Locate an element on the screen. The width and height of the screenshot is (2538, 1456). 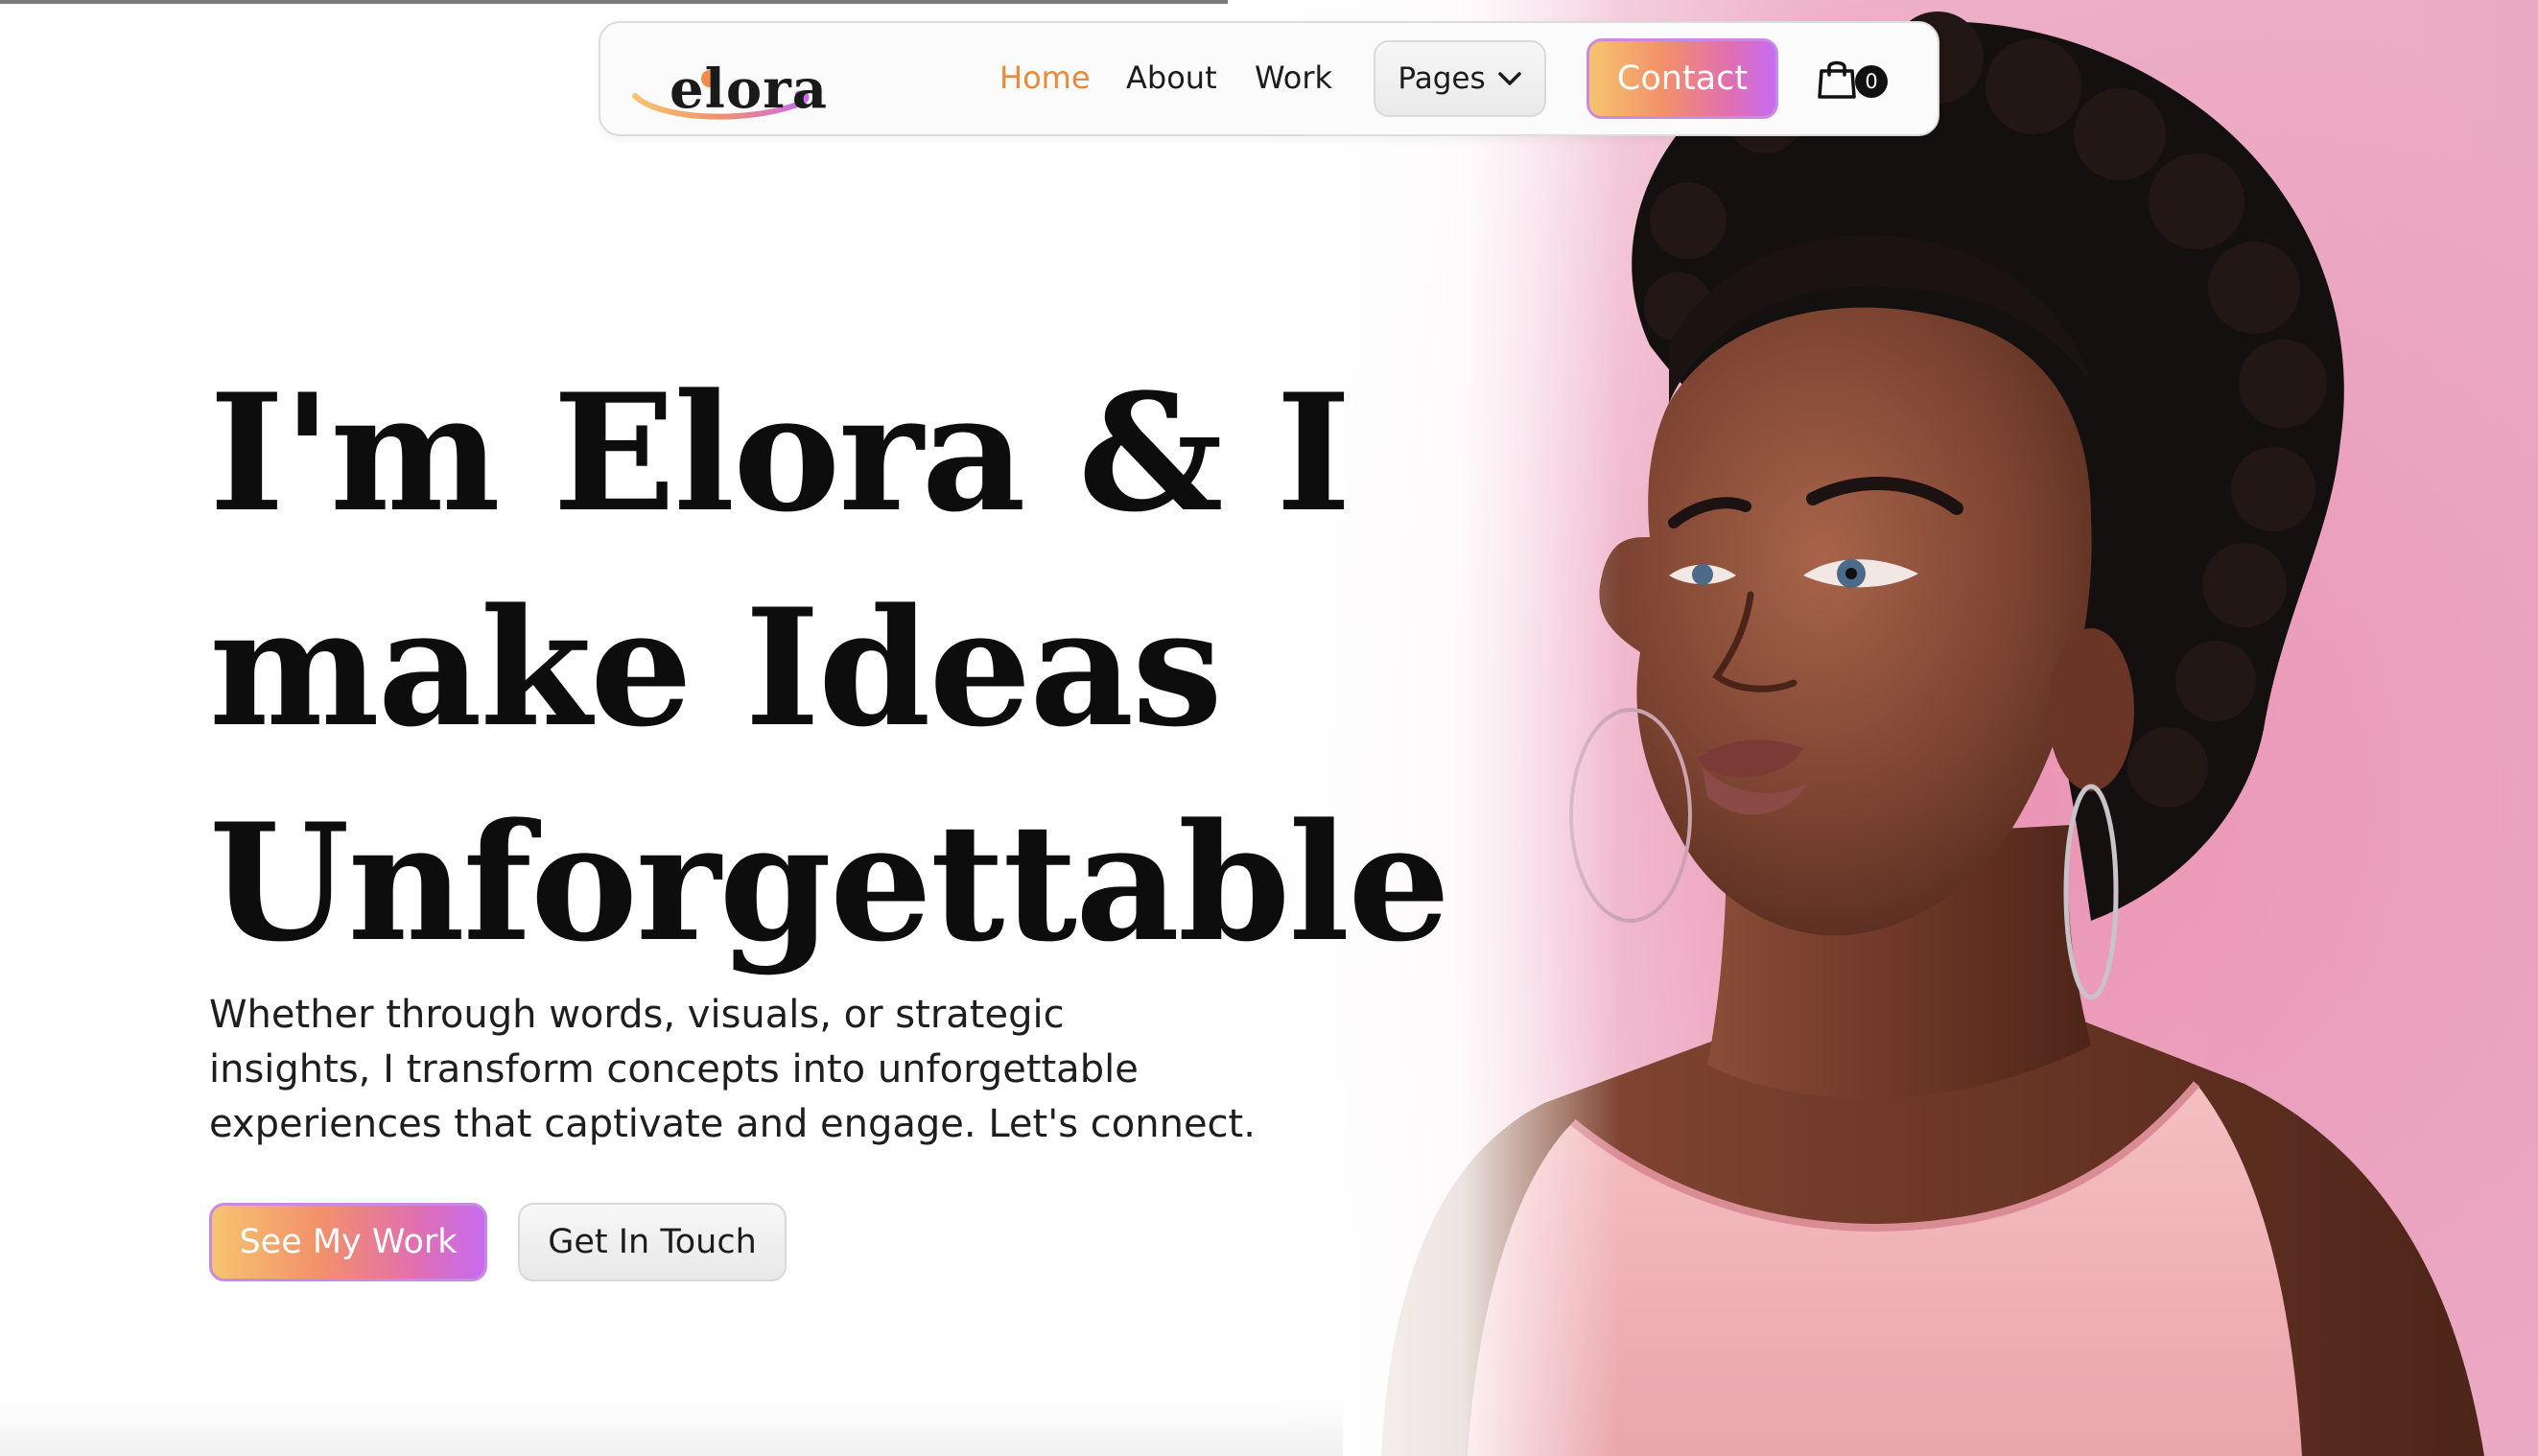
pages-dropdown-label: Pages is located at coordinates (1442, 78).